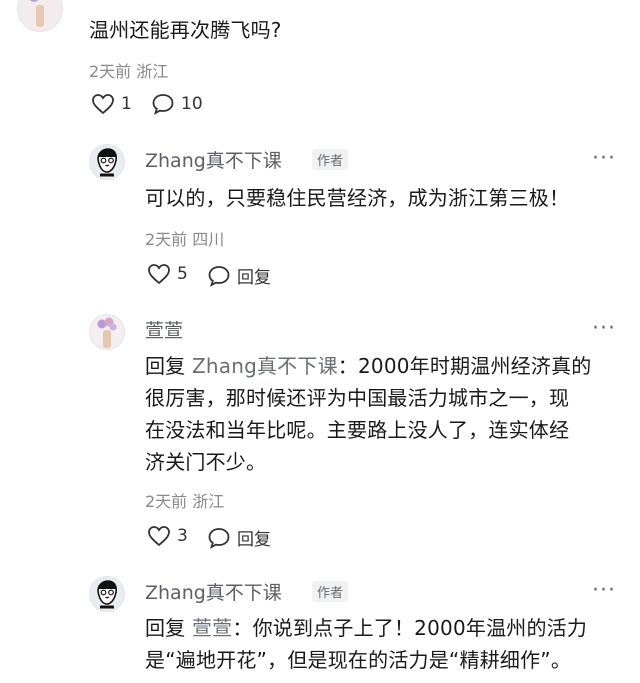 Image resolution: width=640 pixels, height=683 pixels. Describe the element at coordinates (206, 462) in the screenshot. I see `reply-text-line: 济关门不少。` at that location.